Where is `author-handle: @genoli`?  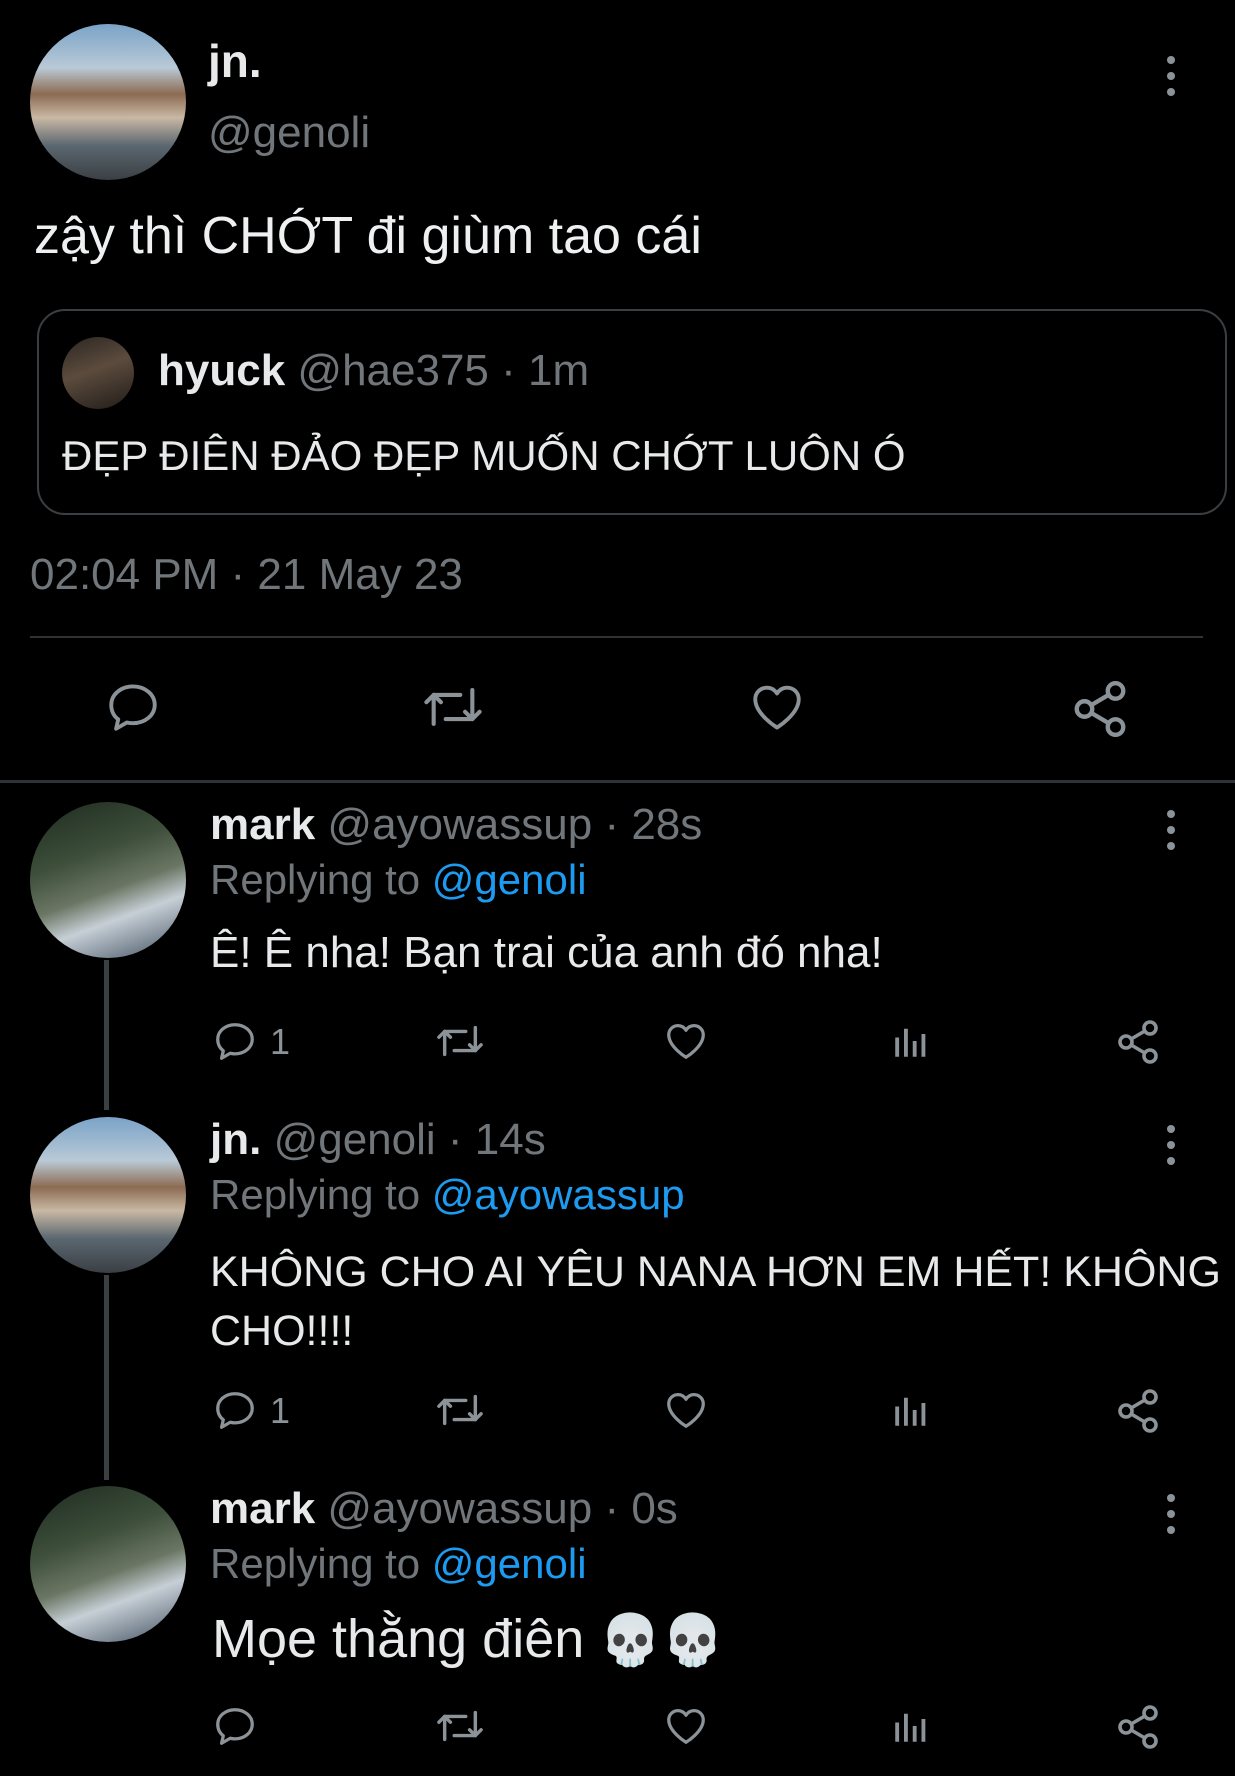 author-handle: @genoli is located at coordinates (289, 133).